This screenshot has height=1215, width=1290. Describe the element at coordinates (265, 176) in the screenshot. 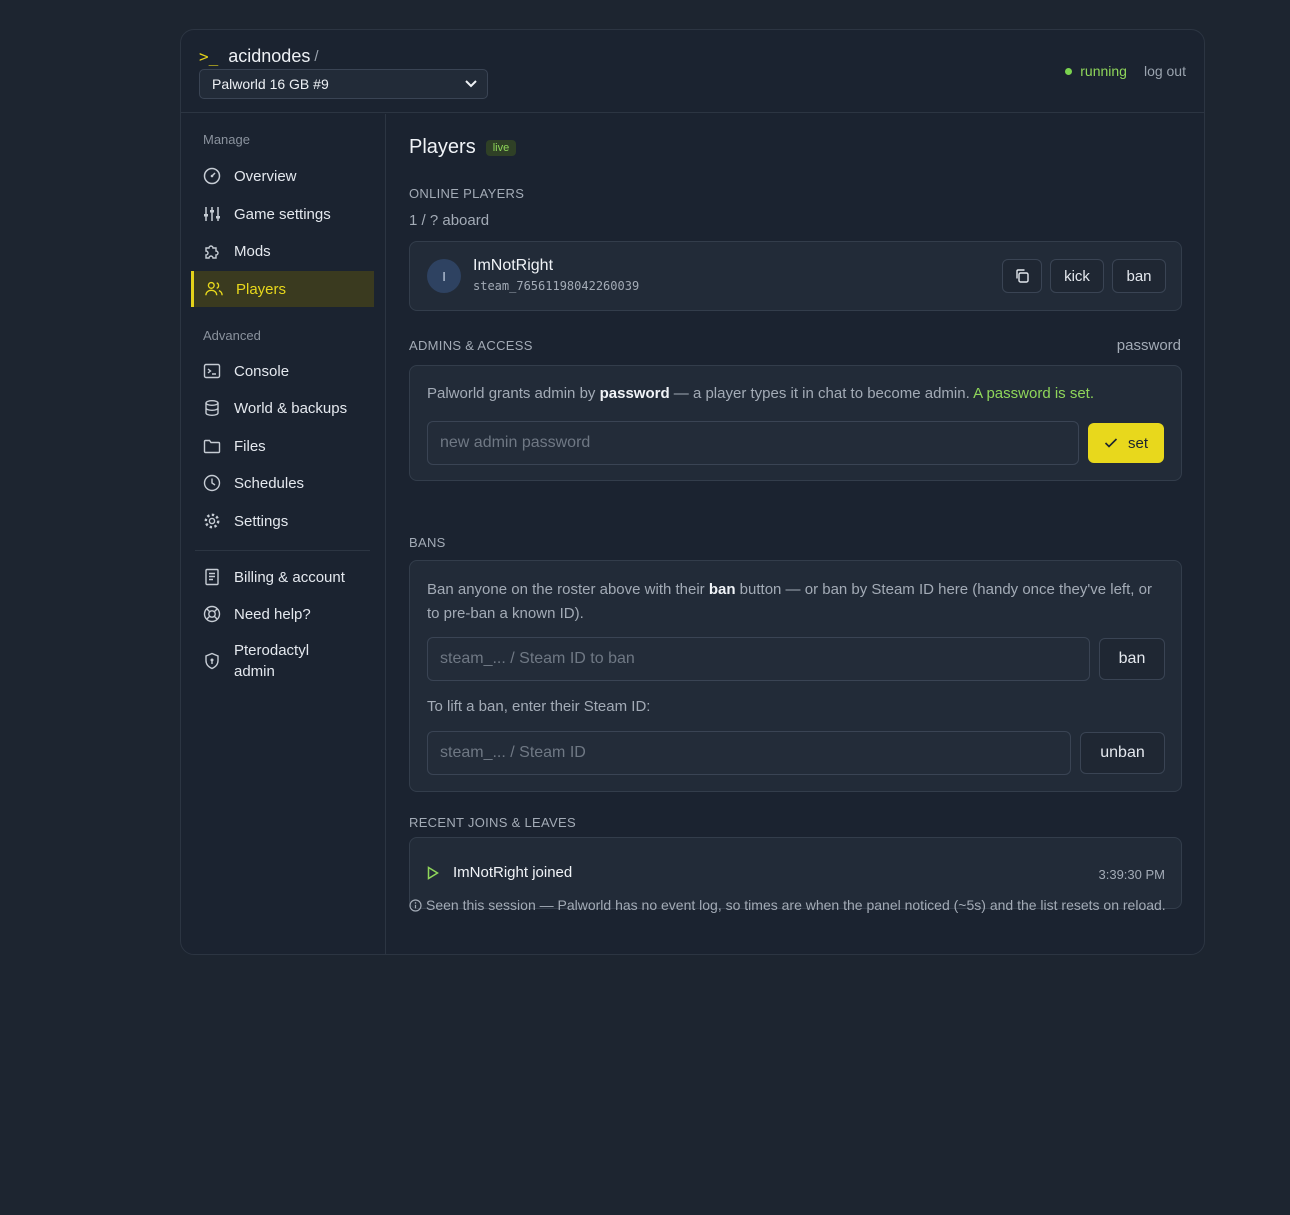

I see `sidebar-item-label: Overview` at that location.